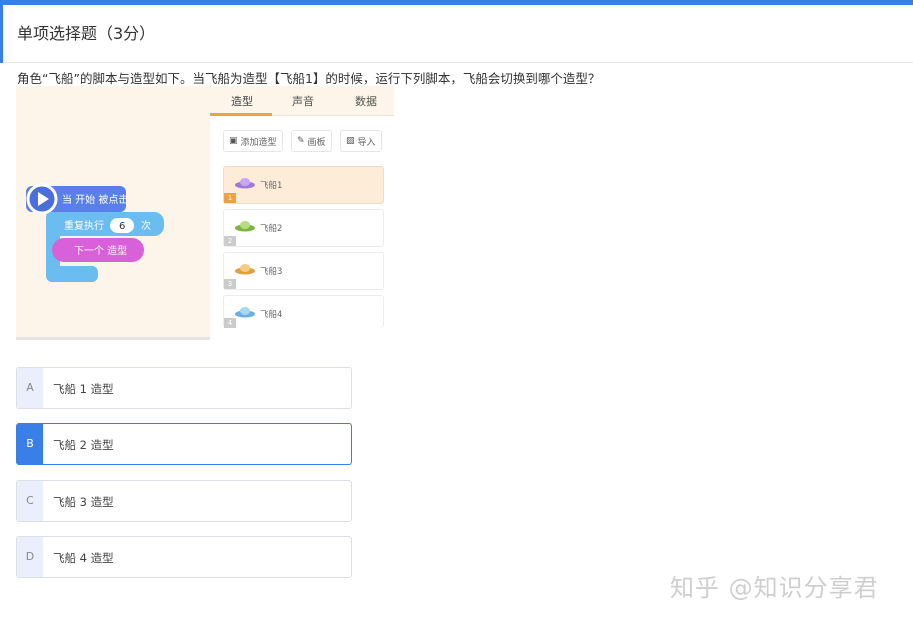 This screenshot has height=622, width=913. What do you see at coordinates (30, 388) in the screenshot?
I see `option-letter: A` at bounding box center [30, 388].